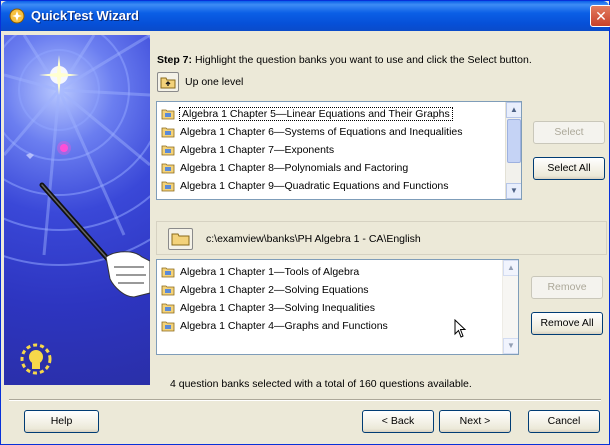 This screenshot has height=445, width=610. I want to click on close-icon: ✕, so click(600, 16).